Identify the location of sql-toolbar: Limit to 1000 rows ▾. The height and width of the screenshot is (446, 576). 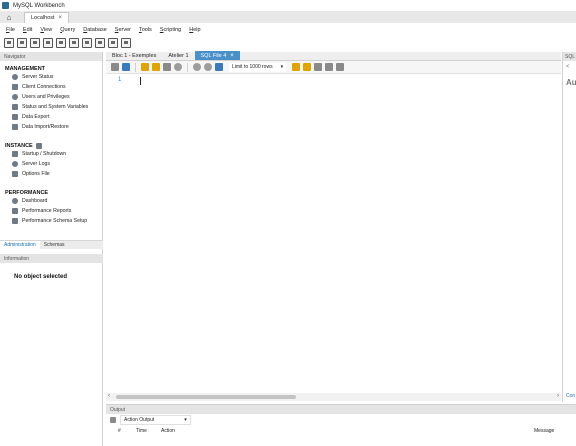
(333, 67).